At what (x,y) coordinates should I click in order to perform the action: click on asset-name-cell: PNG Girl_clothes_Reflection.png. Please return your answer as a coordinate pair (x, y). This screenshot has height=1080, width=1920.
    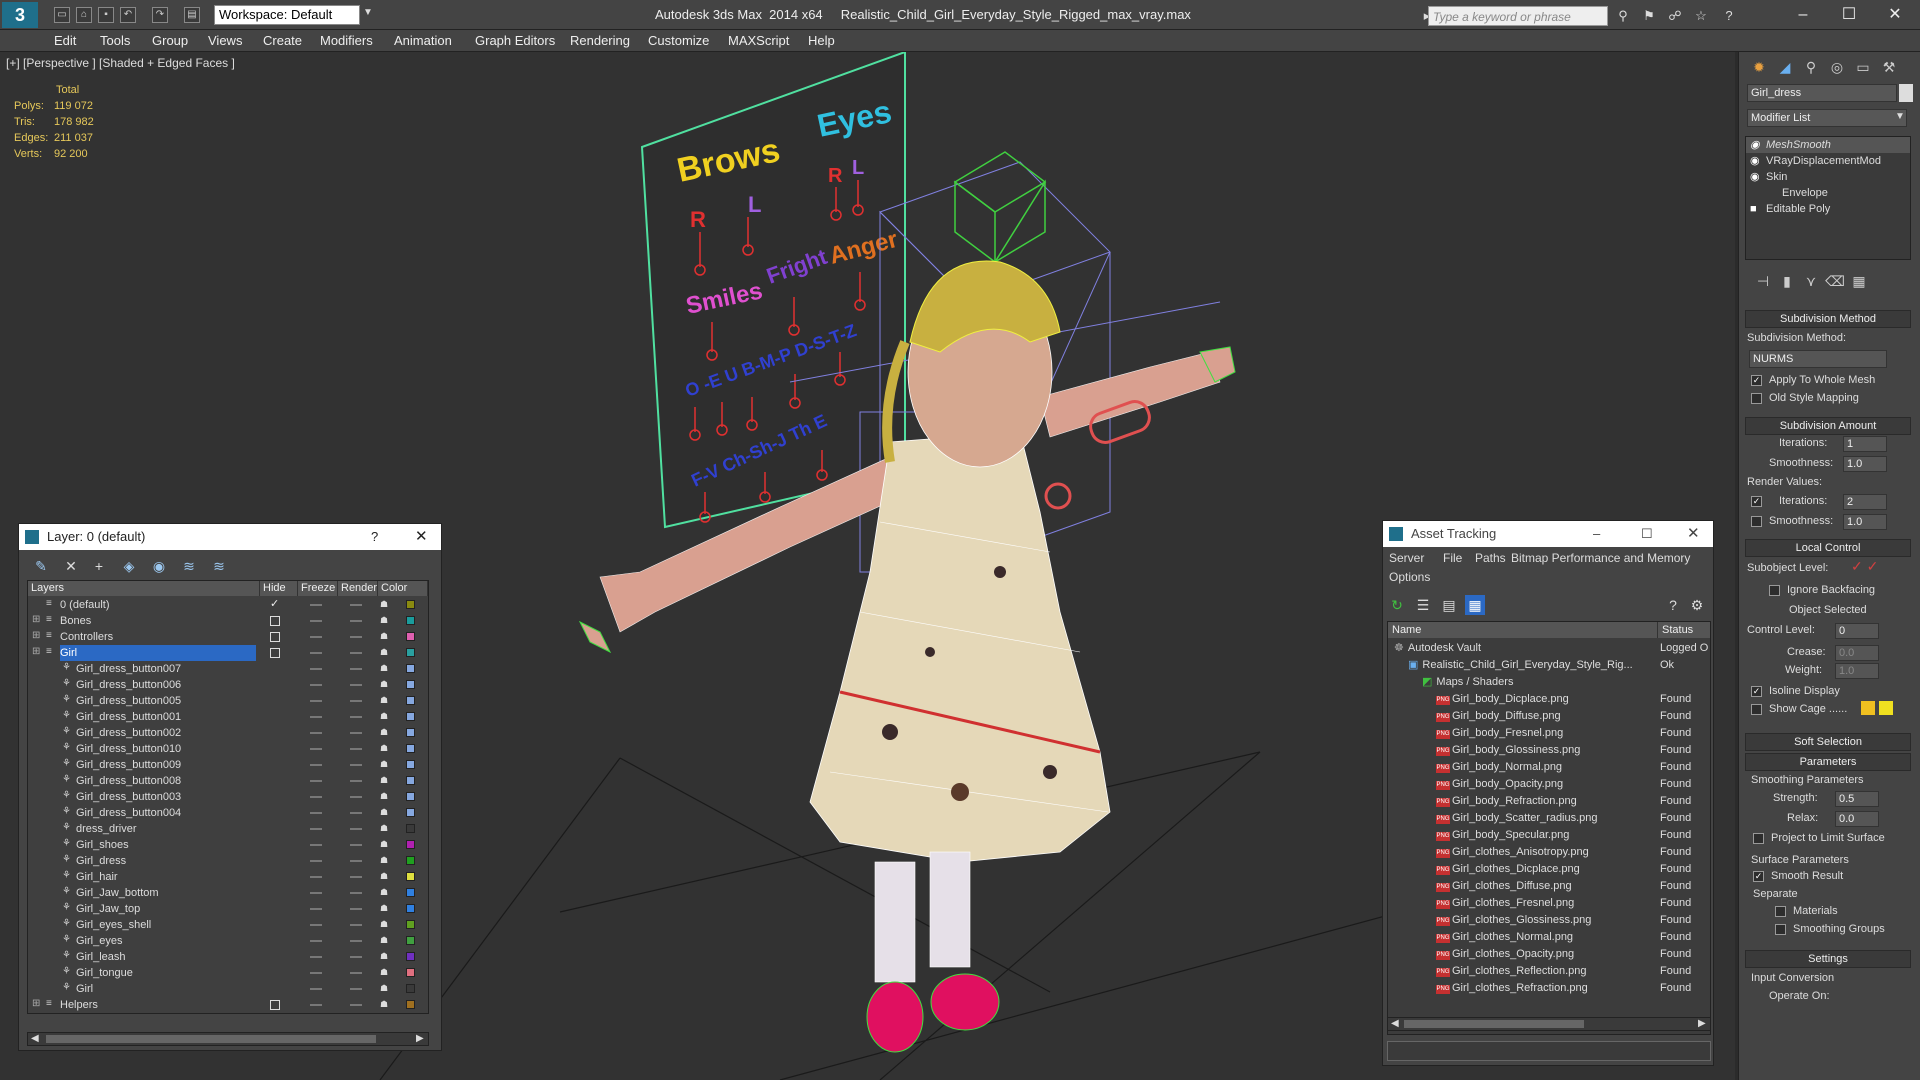
    Looking at the image, I should click on (1511, 971).